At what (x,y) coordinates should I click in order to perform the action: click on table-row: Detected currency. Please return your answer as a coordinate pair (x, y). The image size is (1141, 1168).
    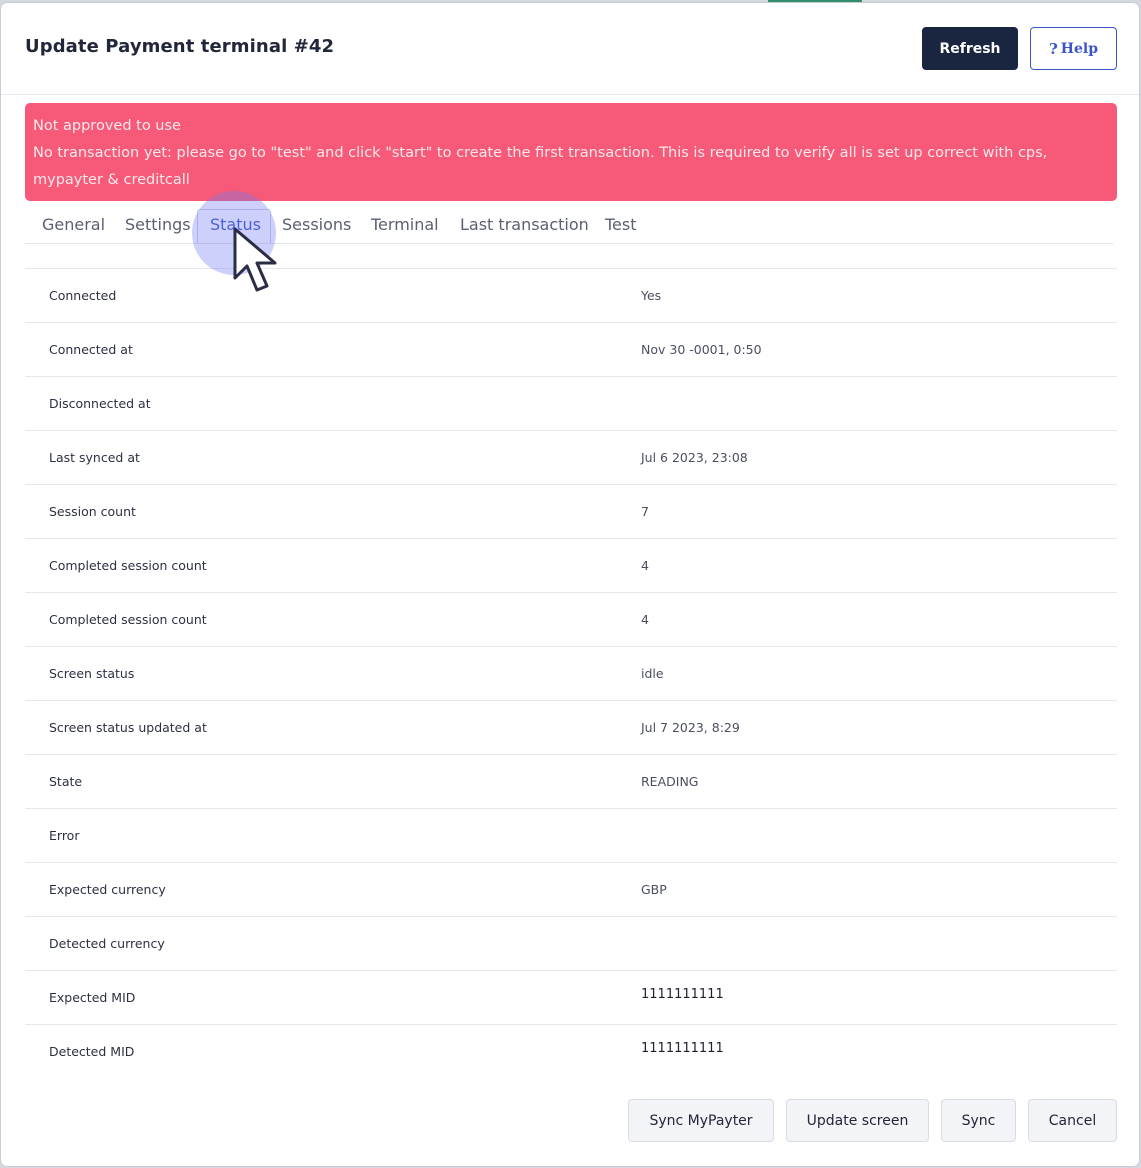
    Looking at the image, I should click on (571, 943).